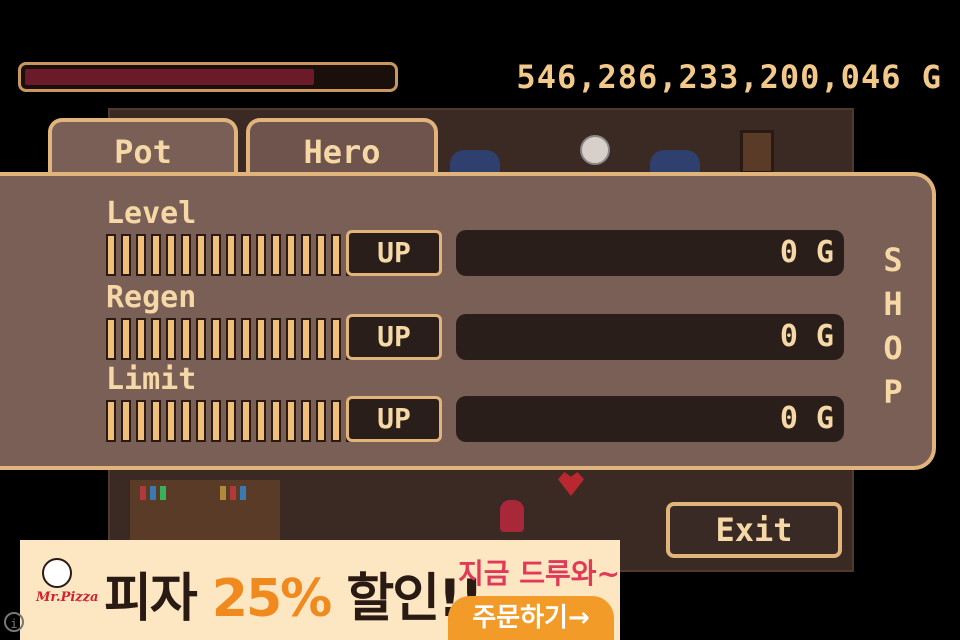  I want to click on stat-label-regen: Regen, so click(151, 297).